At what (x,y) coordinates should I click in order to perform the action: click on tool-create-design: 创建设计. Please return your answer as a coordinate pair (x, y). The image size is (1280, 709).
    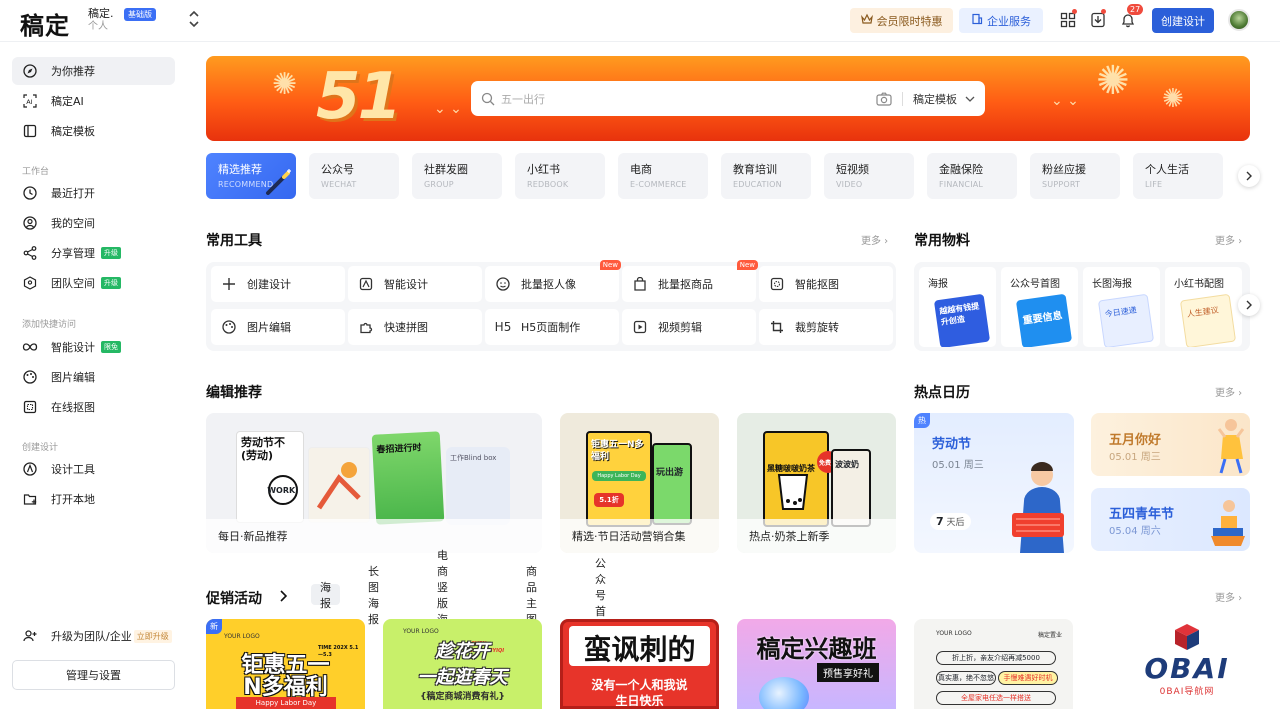
    Looking at the image, I should click on (278, 284).